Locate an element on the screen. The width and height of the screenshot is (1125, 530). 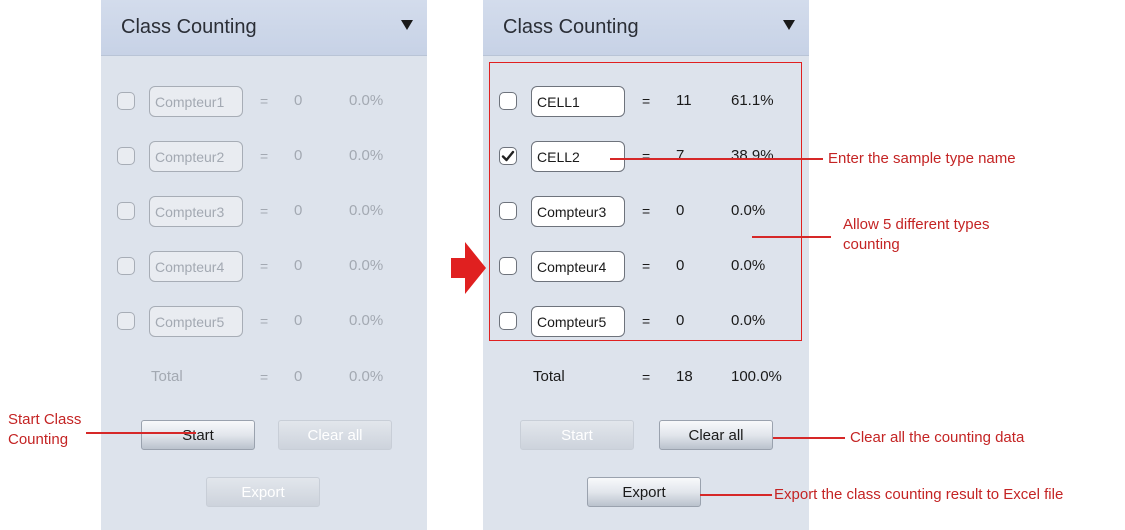
total-count: 18 is located at coordinates (684, 376).